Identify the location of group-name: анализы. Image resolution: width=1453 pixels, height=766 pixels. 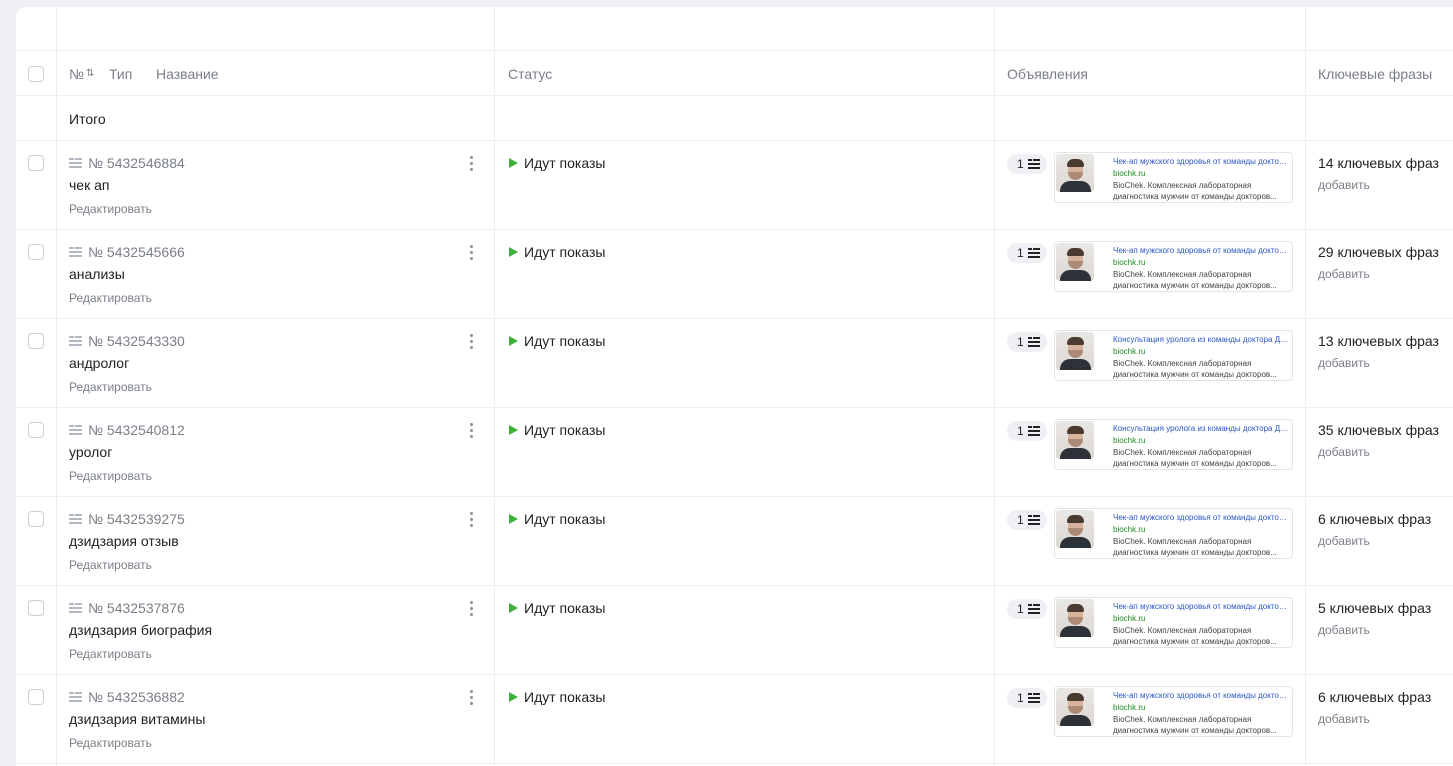
(97, 274).